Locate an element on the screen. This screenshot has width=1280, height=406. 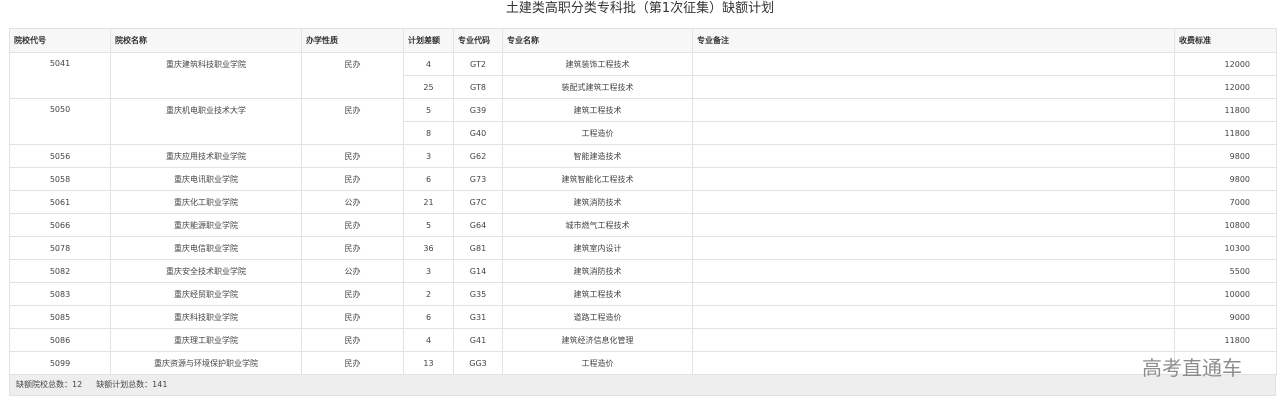
school-name-cell: 重庆机电职业技术大学 is located at coordinates (206, 121).